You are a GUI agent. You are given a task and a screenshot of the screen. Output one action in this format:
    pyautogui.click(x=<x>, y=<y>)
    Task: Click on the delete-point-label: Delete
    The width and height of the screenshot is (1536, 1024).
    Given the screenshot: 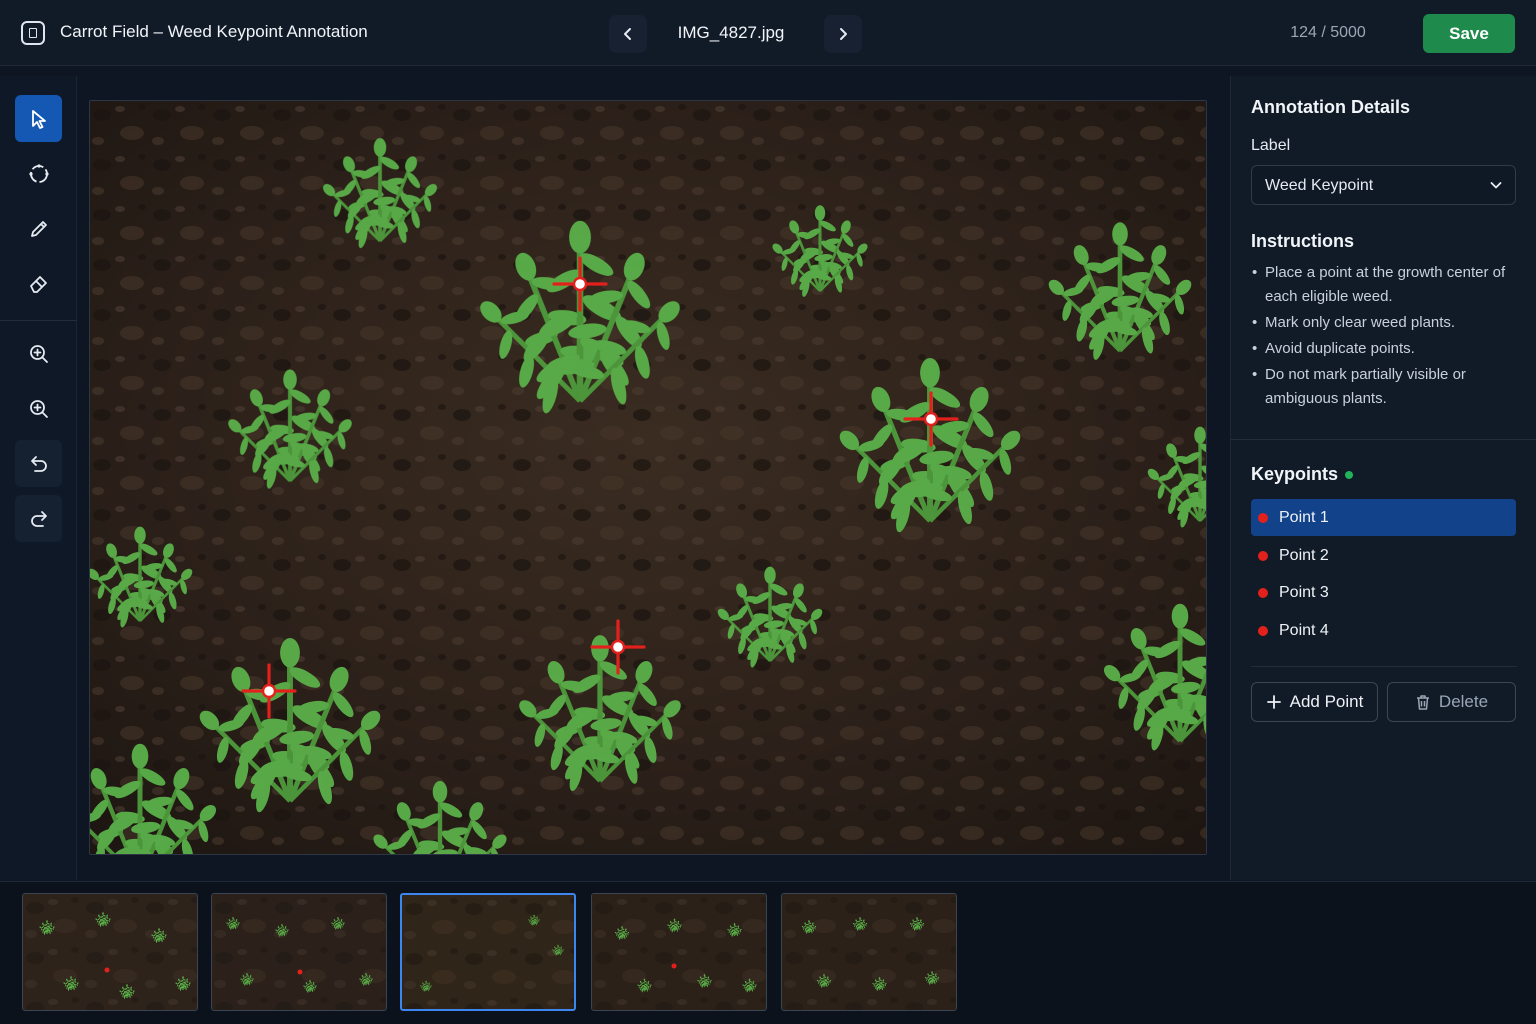 What is the action you would take?
    pyautogui.click(x=1463, y=701)
    